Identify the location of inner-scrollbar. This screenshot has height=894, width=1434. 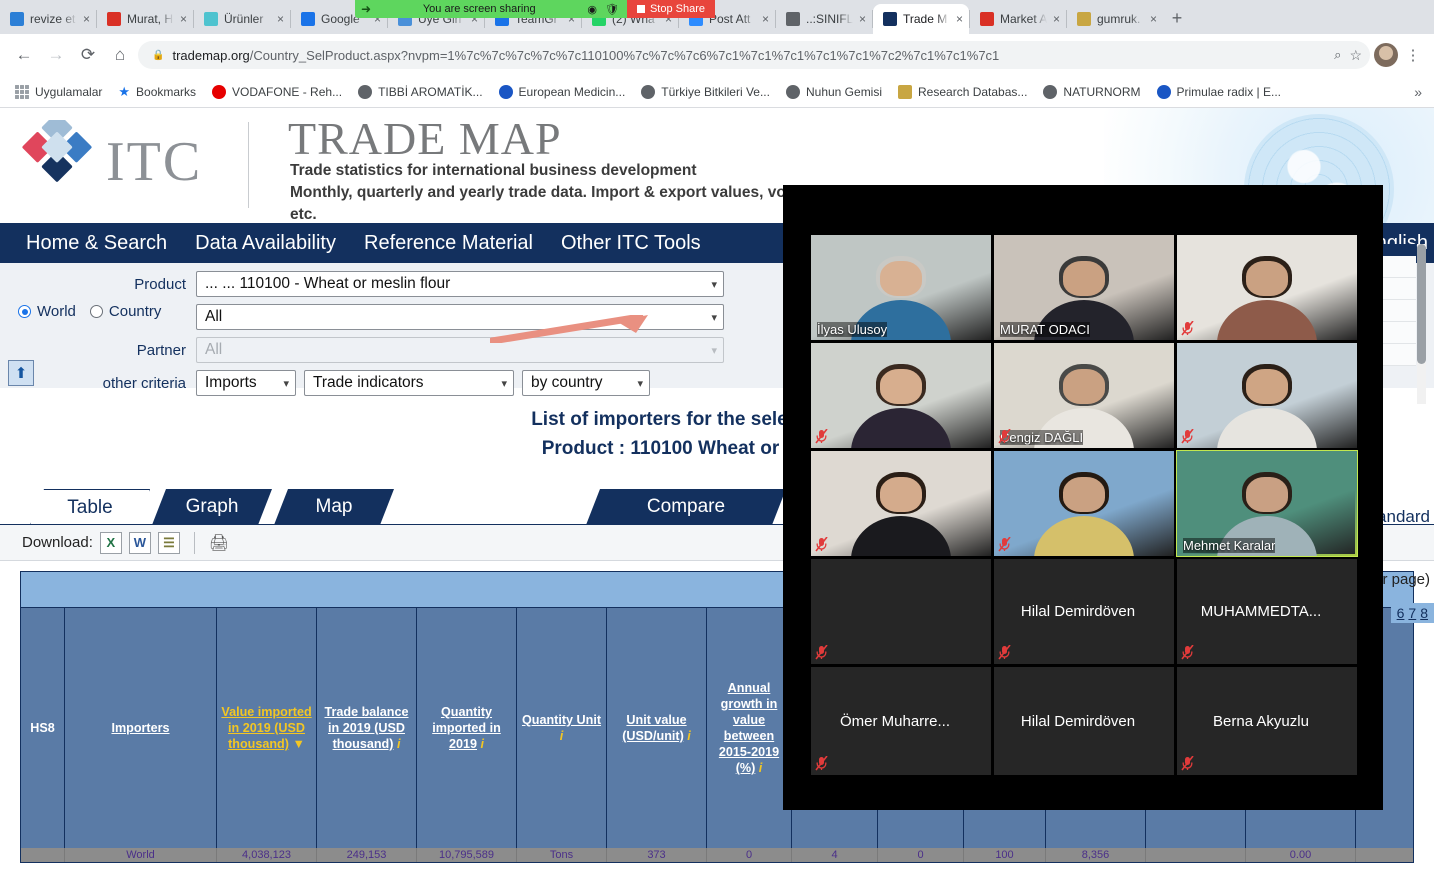
(1421, 324).